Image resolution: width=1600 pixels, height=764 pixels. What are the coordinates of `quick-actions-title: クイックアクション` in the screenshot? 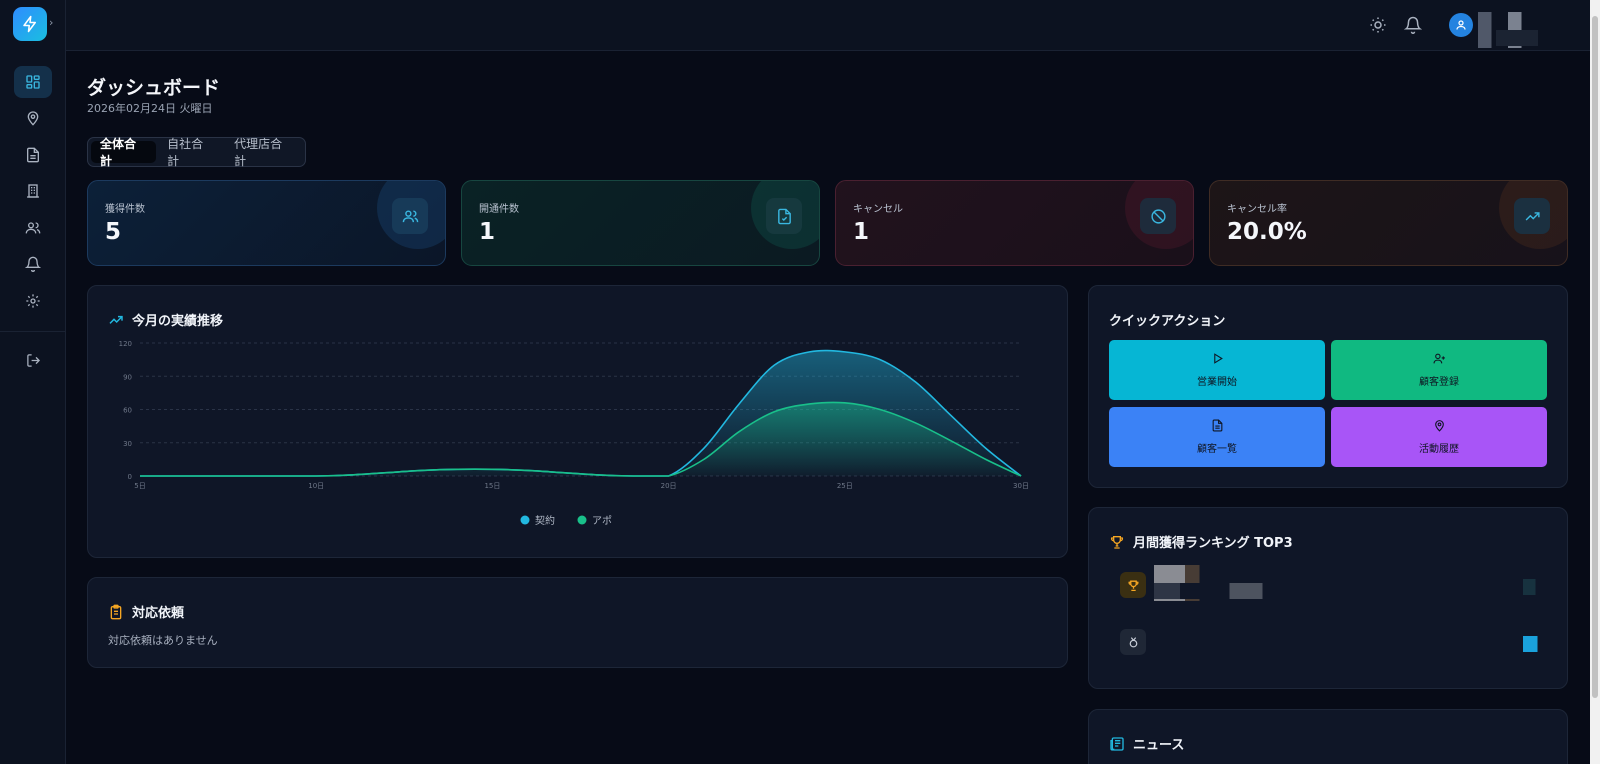 It's located at (1167, 321).